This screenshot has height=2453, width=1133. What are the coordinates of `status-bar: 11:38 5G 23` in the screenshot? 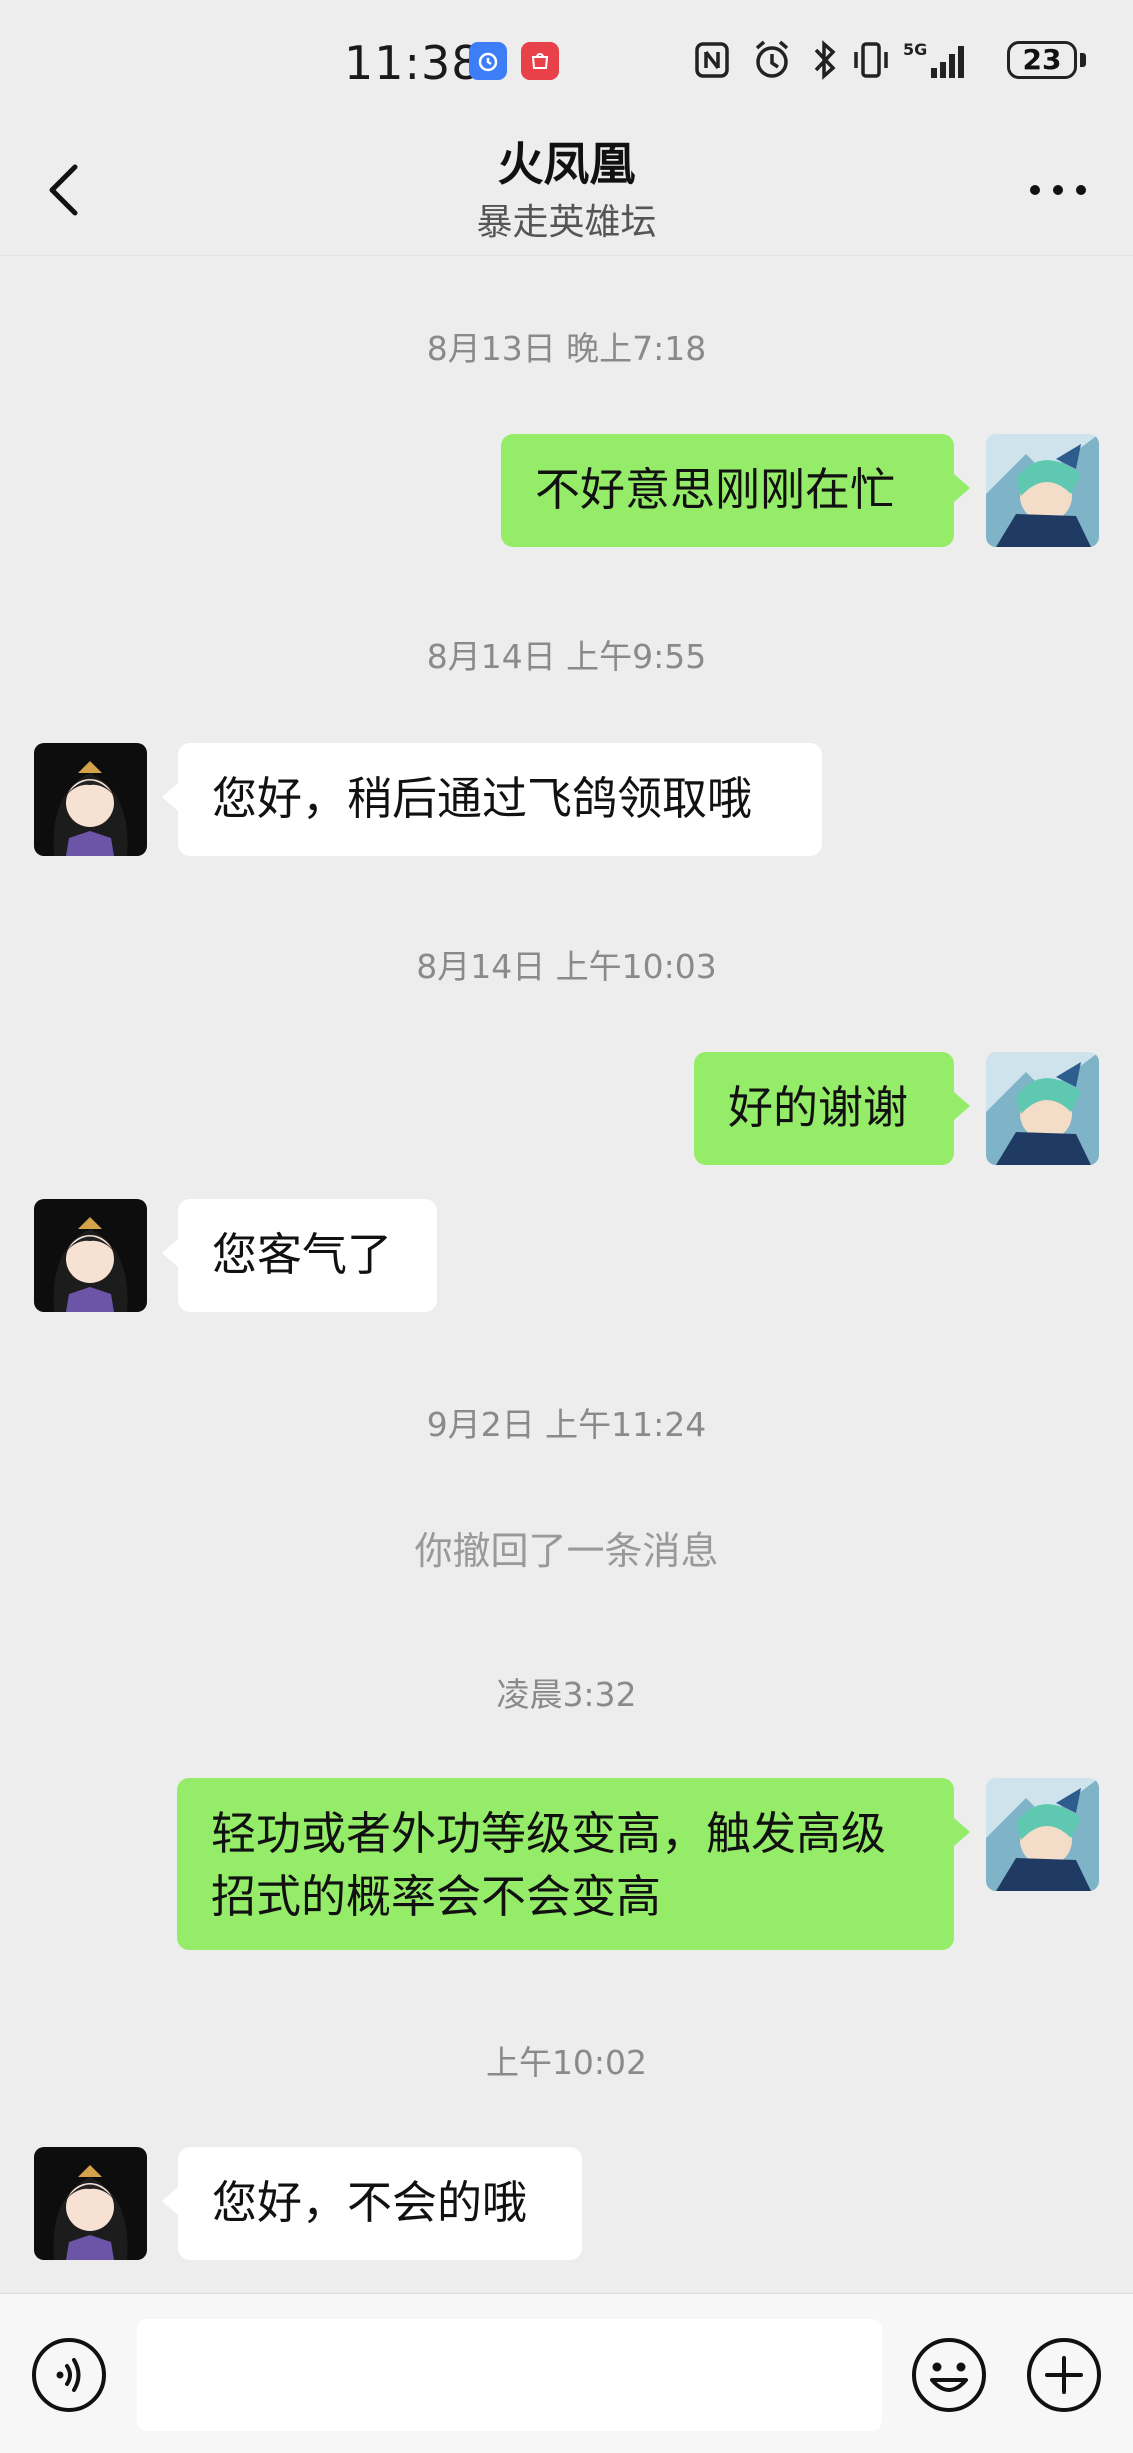 It's located at (566, 62).